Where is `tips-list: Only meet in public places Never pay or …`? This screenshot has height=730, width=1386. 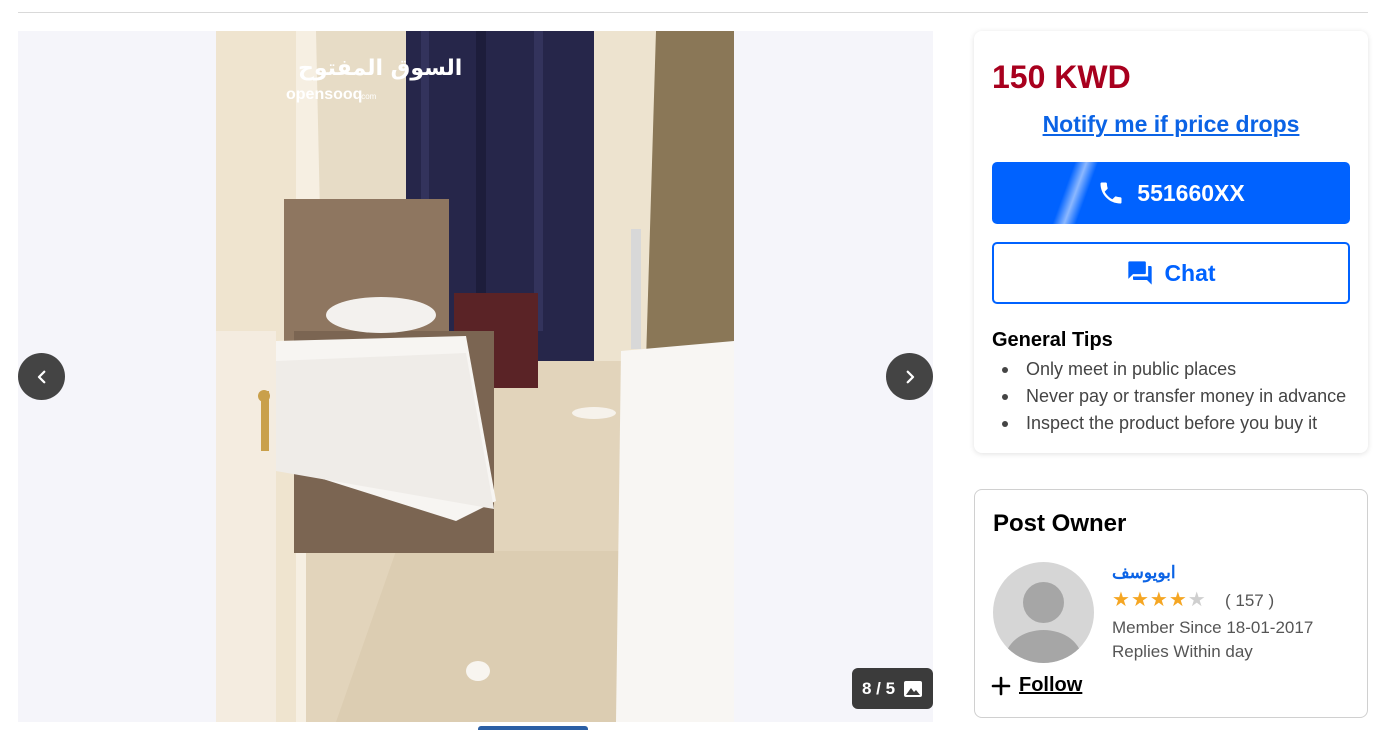
tips-list: Only meet in public places Never pay or … is located at coordinates (1173, 398).